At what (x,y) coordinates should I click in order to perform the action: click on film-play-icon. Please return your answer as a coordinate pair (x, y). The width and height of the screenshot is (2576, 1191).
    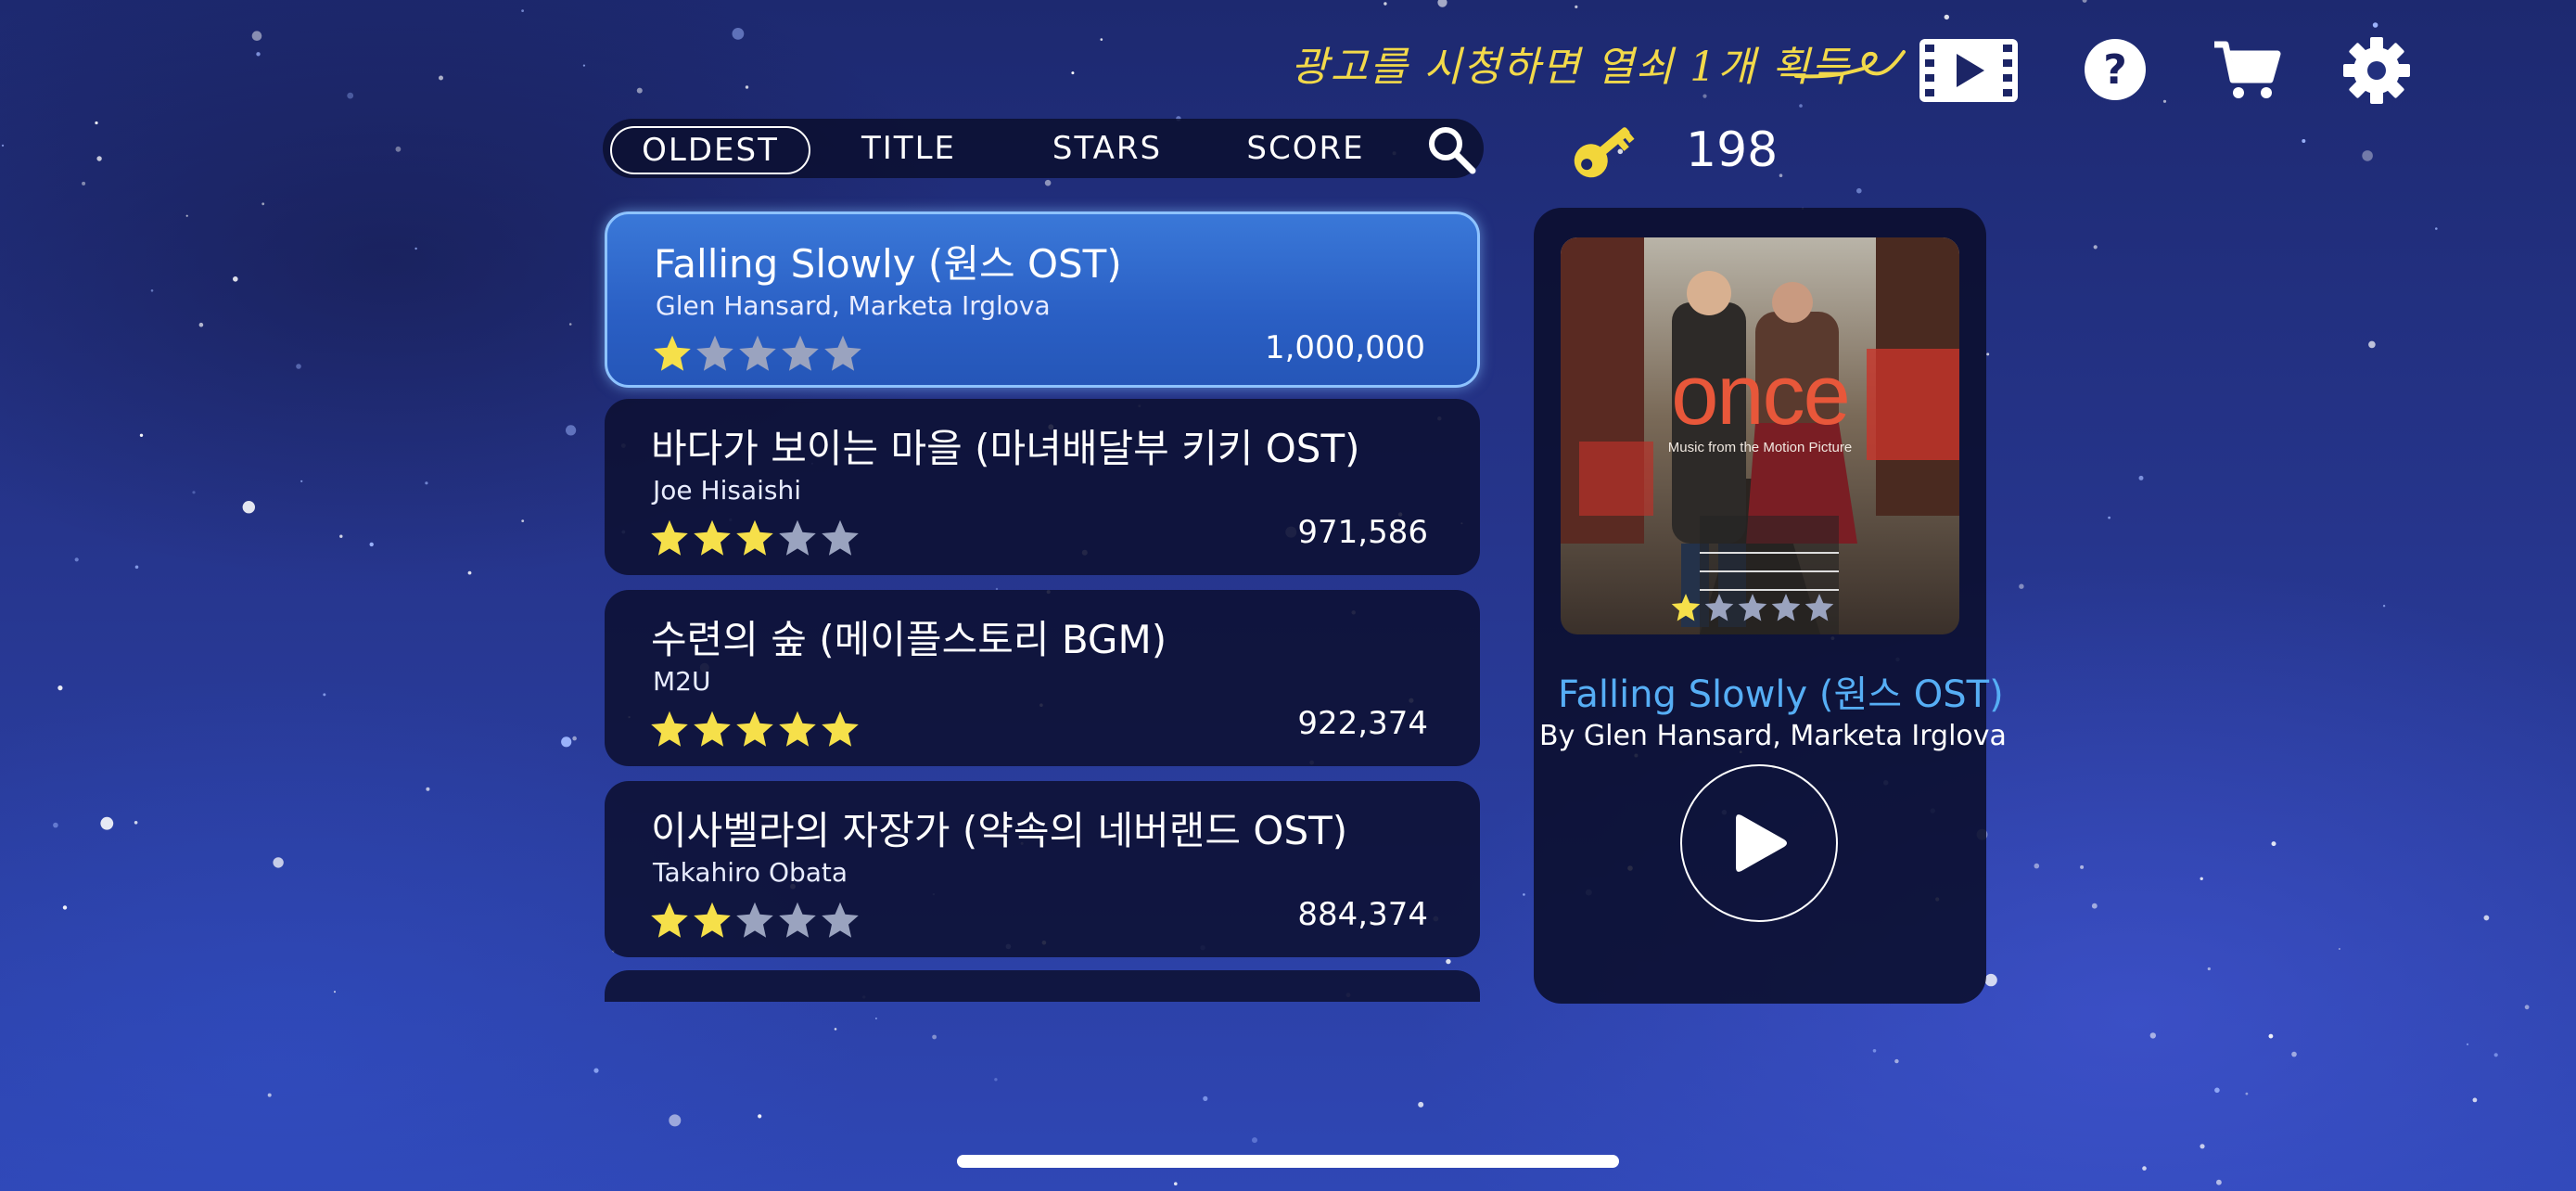
    Looking at the image, I should click on (1969, 70).